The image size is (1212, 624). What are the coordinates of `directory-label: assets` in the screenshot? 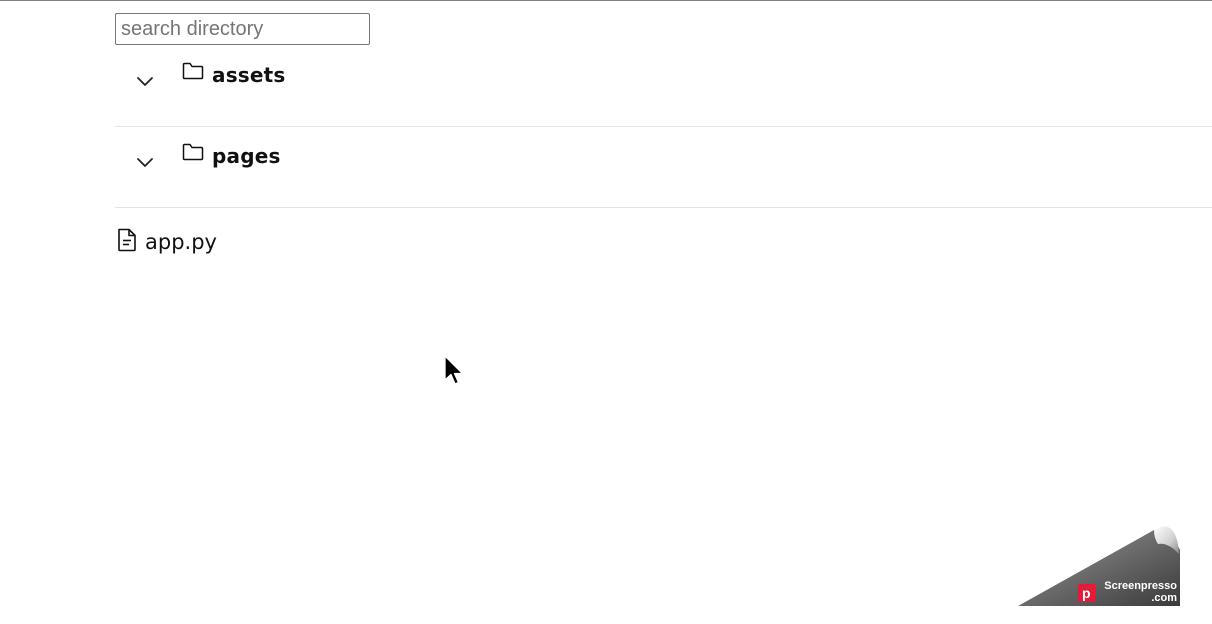 It's located at (249, 75).